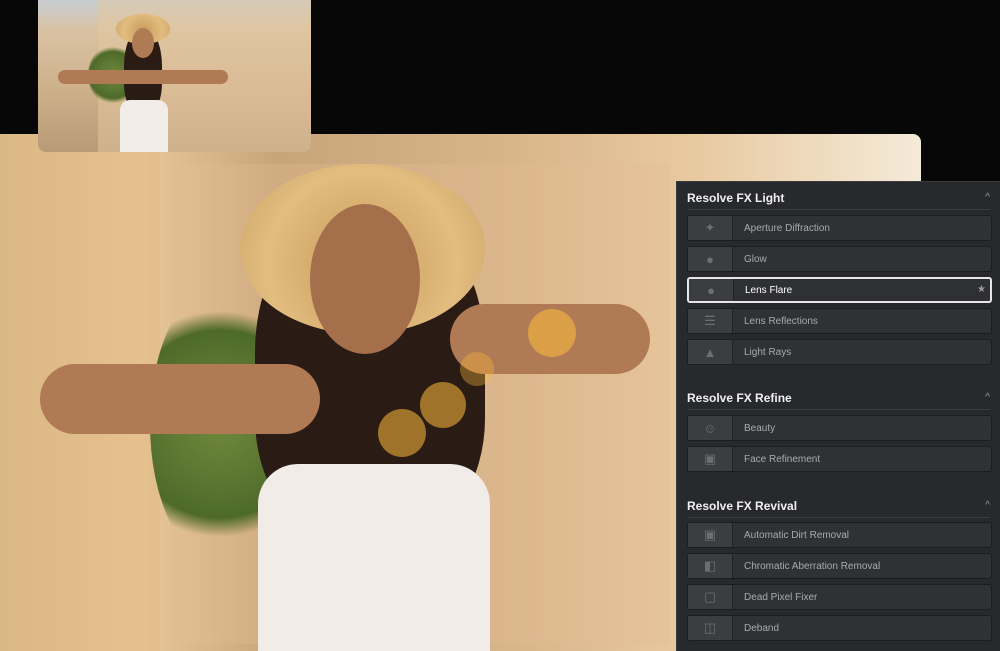 Image resolution: width=1000 pixels, height=651 pixels. I want to click on lens-flare-icon: ●, so click(711, 290).